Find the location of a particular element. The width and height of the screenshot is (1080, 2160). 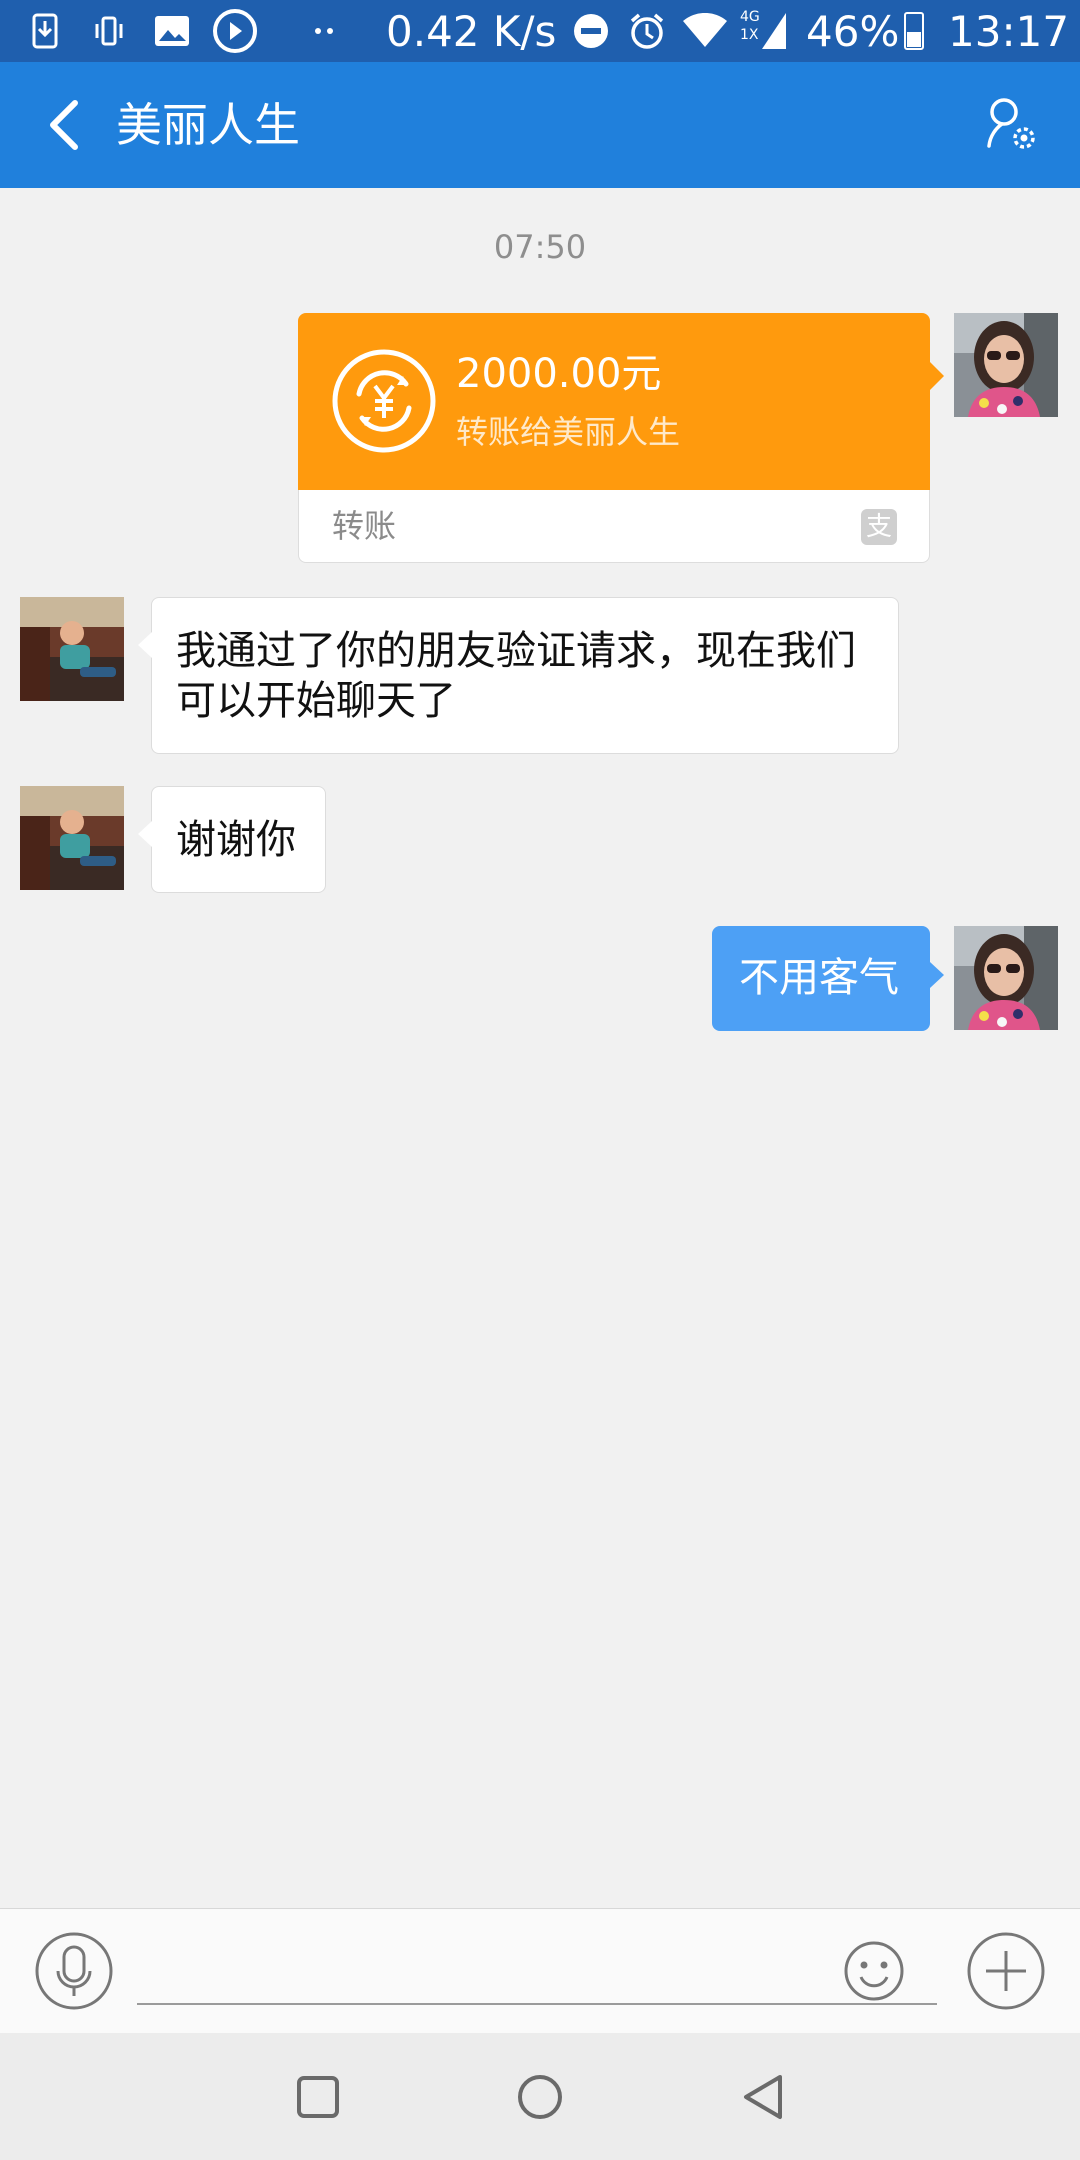

clock: 13:17 is located at coordinates (1009, 31).